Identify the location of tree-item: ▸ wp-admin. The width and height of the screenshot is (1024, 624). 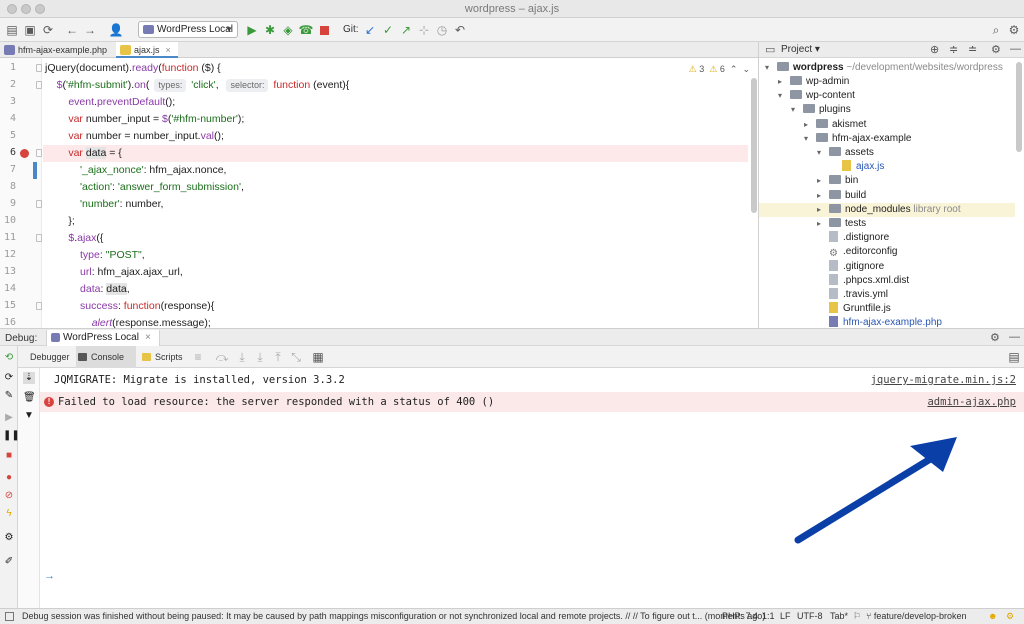
(813, 82).